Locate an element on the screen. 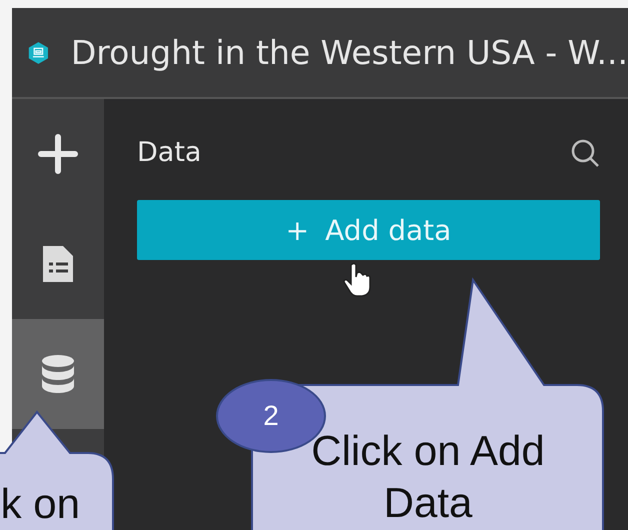  add-data-button: + Add data is located at coordinates (368, 230).